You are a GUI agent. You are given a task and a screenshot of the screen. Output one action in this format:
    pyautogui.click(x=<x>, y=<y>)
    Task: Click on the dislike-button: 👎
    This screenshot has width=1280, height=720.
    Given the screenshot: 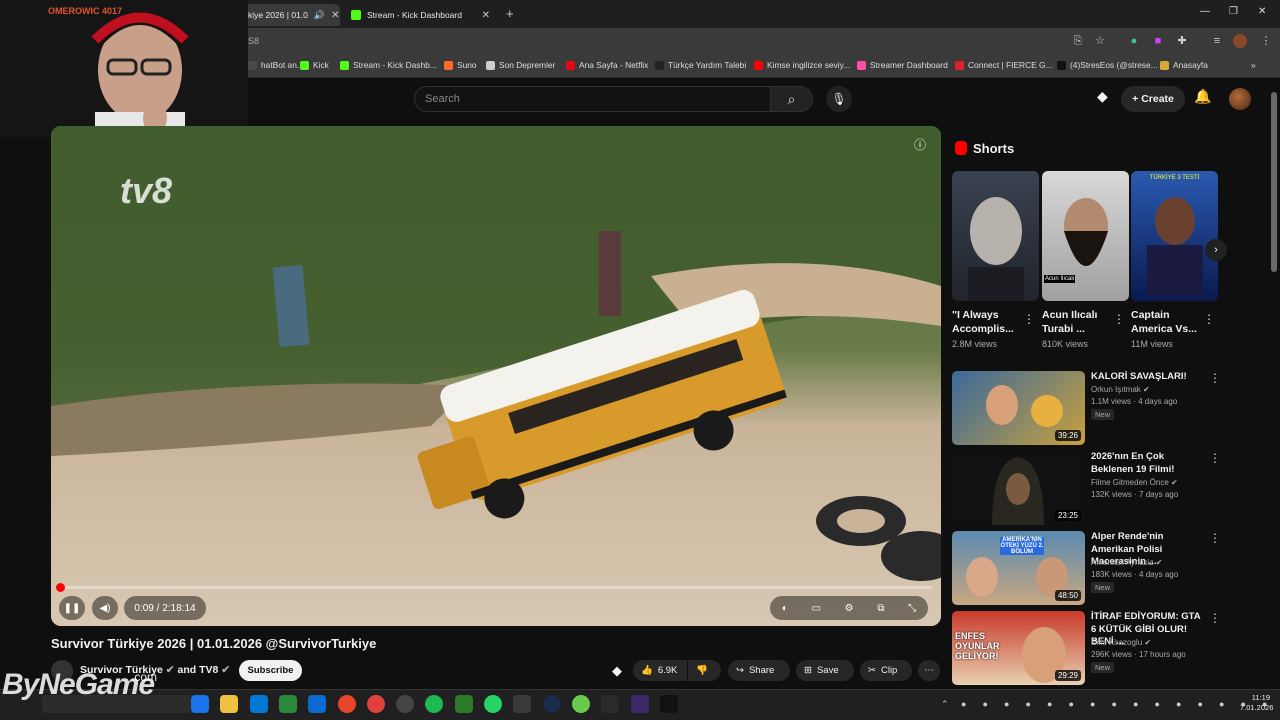 What is the action you would take?
    pyautogui.click(x=704, y=670)
    